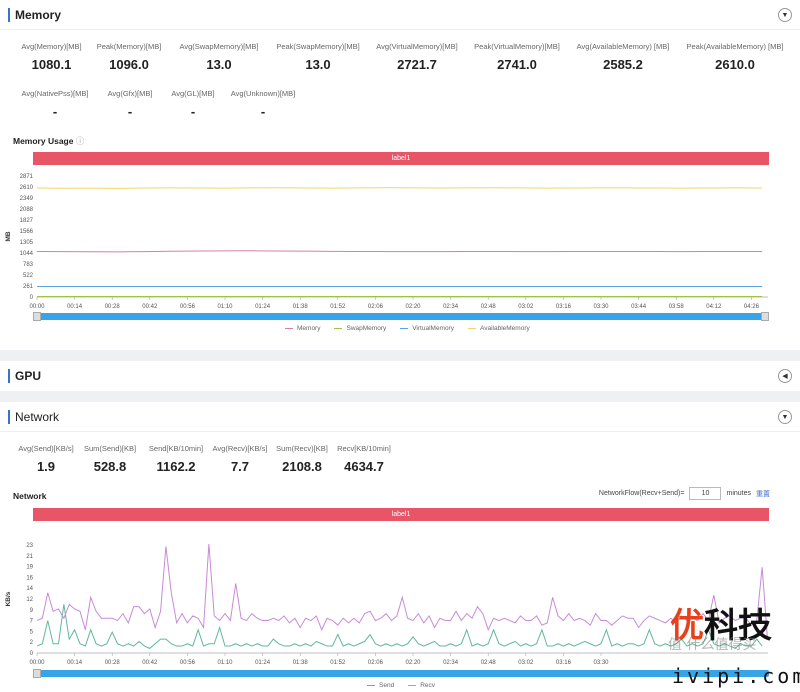  What do you see at coordinates (763, 494) in the screenshot?
I see `reset-button: 重置` at bounding box center [763, 494].